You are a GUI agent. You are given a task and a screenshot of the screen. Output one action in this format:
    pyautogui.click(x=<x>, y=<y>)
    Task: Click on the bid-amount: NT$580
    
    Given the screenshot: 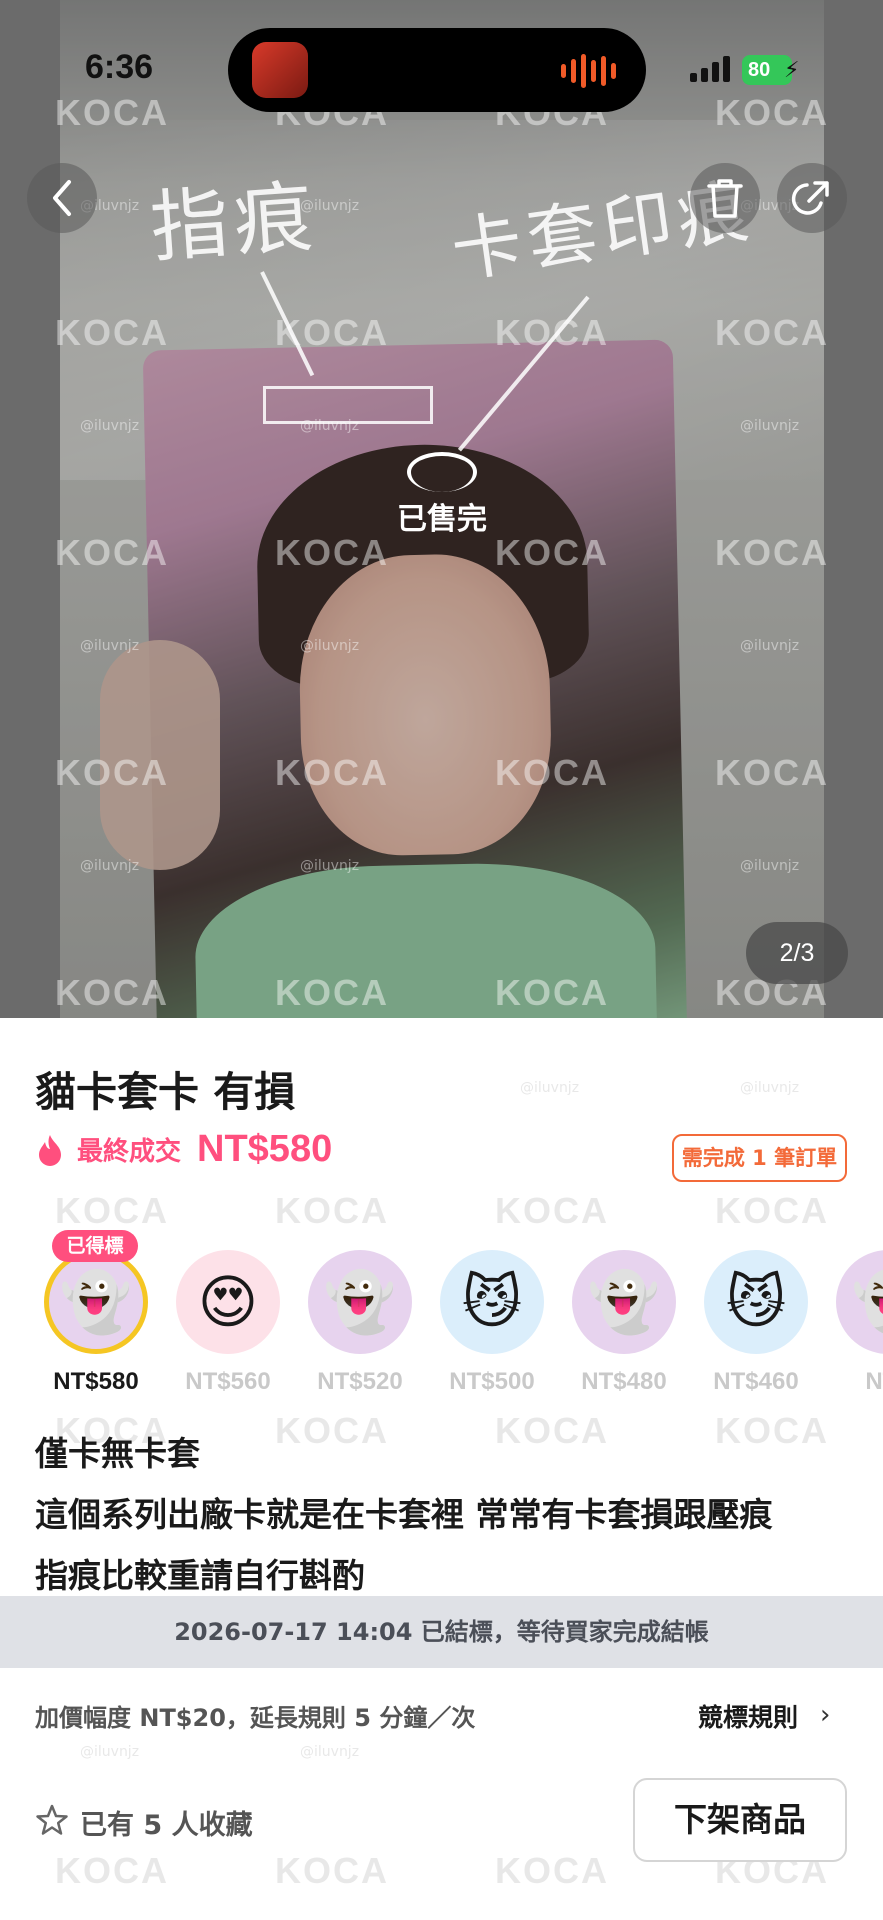 What is the action you would take?
    pyautogui.click(x=96, y=1381)
    